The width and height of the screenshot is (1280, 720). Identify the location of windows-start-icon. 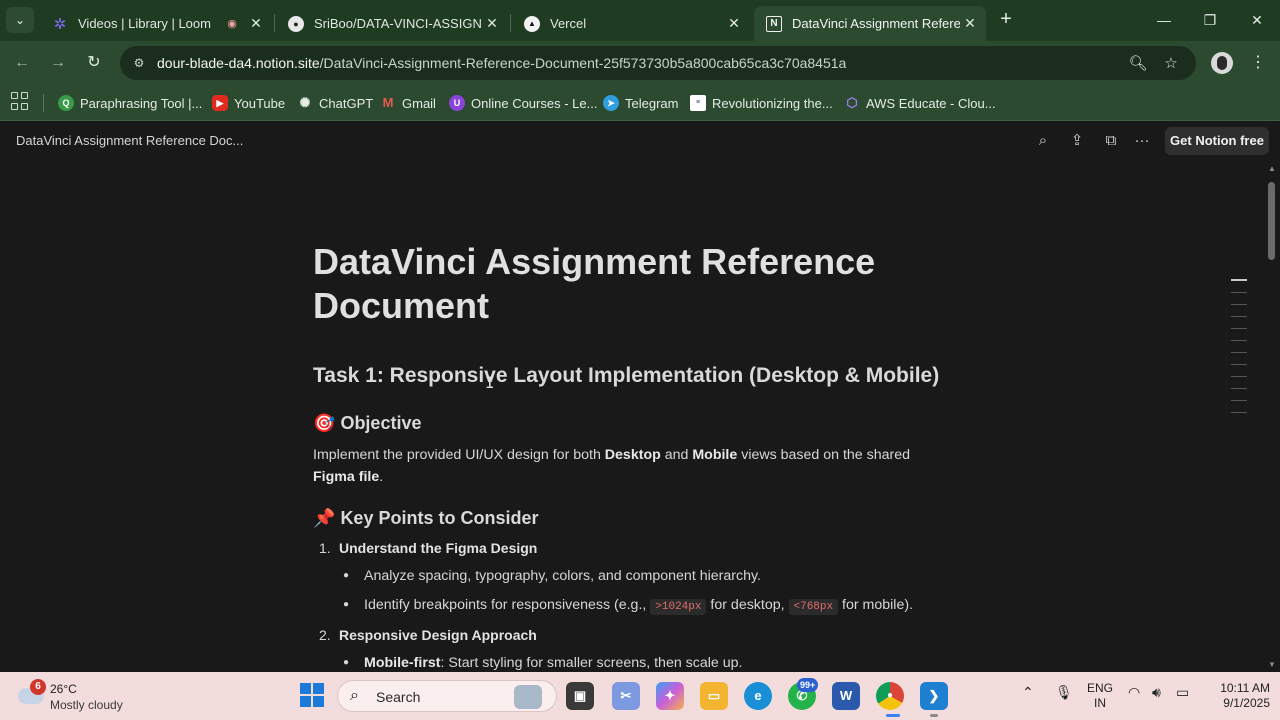
(312, 695).